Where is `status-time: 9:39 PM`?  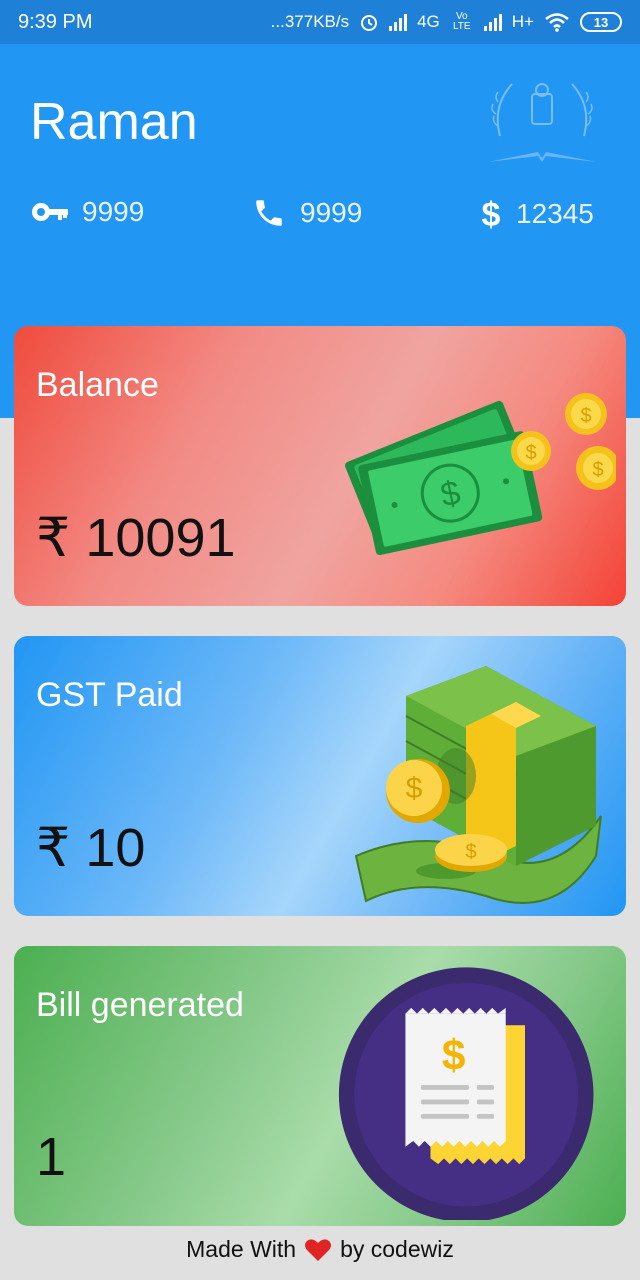
status-time: 9:39 PM is located at coordinates (55, 21).